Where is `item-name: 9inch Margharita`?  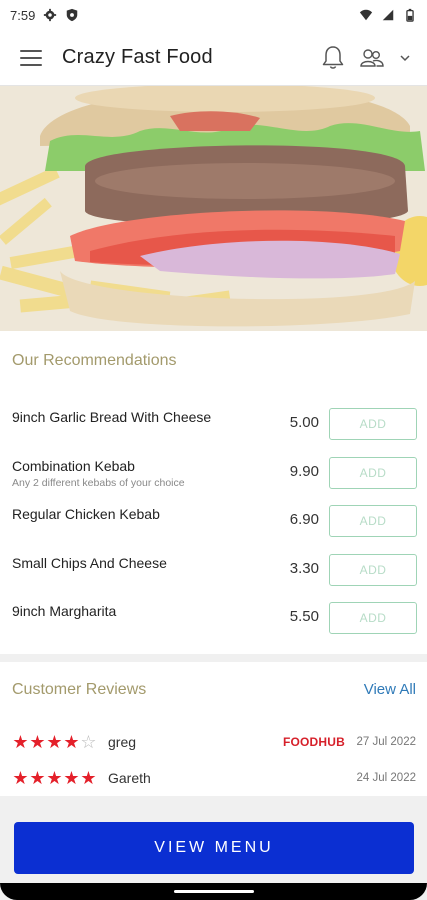 item-name: 9inch Margharita is located at coordinates (64, 611).